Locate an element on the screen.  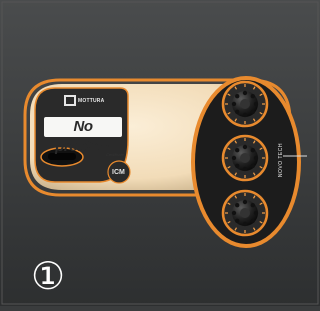
dial-middle is located at coordinates (245, 158).